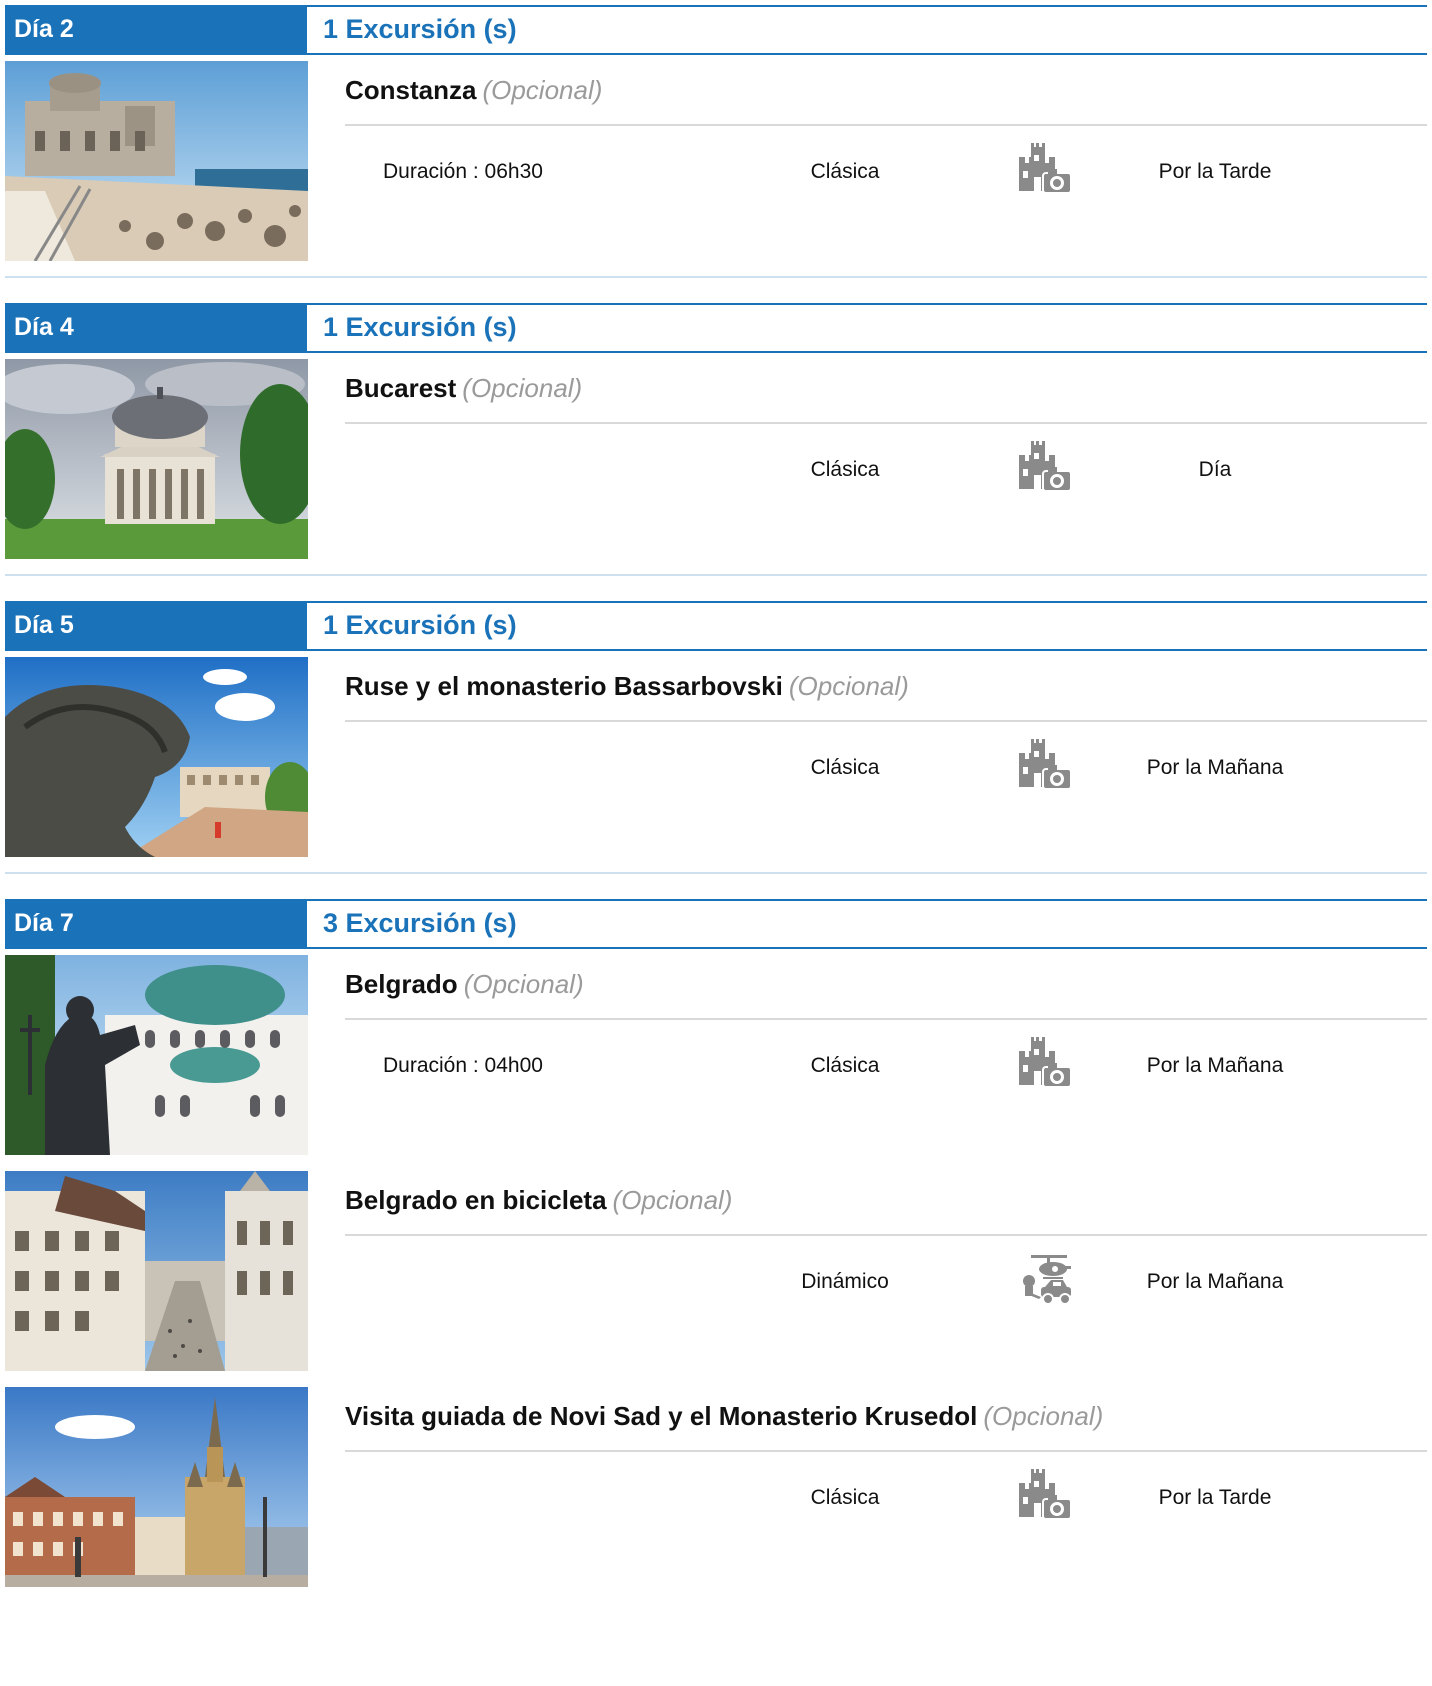 Image resolution: width=1432 pixels, height=1686 pixels. What do you see at coordinates (476, 1200) in the screenshot?
I see `excursion-title: Belgrado en bicicleta` at bounding box center [476, 1200].